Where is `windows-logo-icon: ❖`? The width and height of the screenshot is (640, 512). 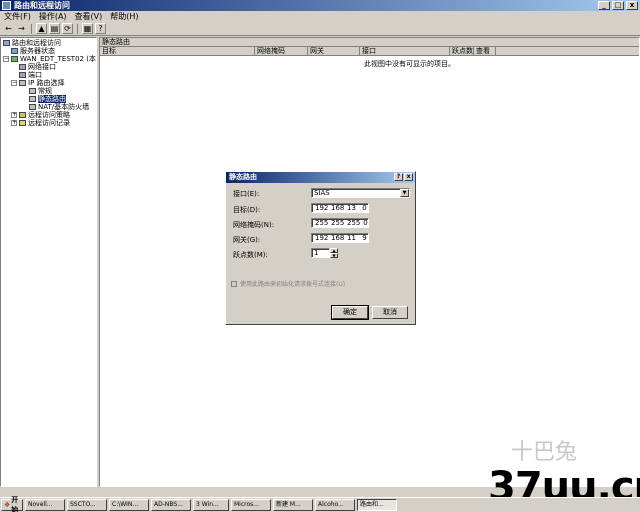 windows-logo-icon: ❖ is located at coordinates (7, 505).